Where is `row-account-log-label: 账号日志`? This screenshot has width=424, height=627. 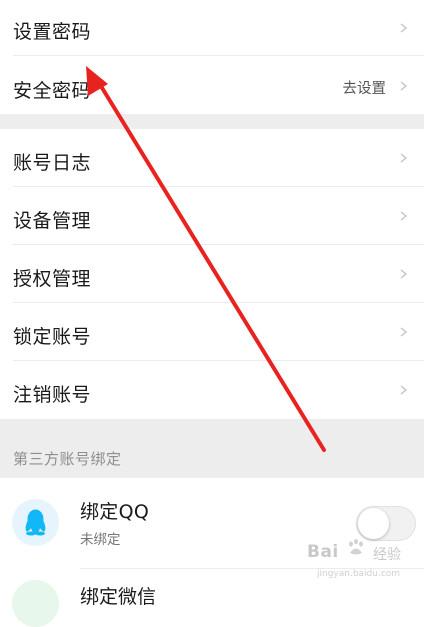
row-account-log-label: 账号日志 is located at coordinates (52, 163).